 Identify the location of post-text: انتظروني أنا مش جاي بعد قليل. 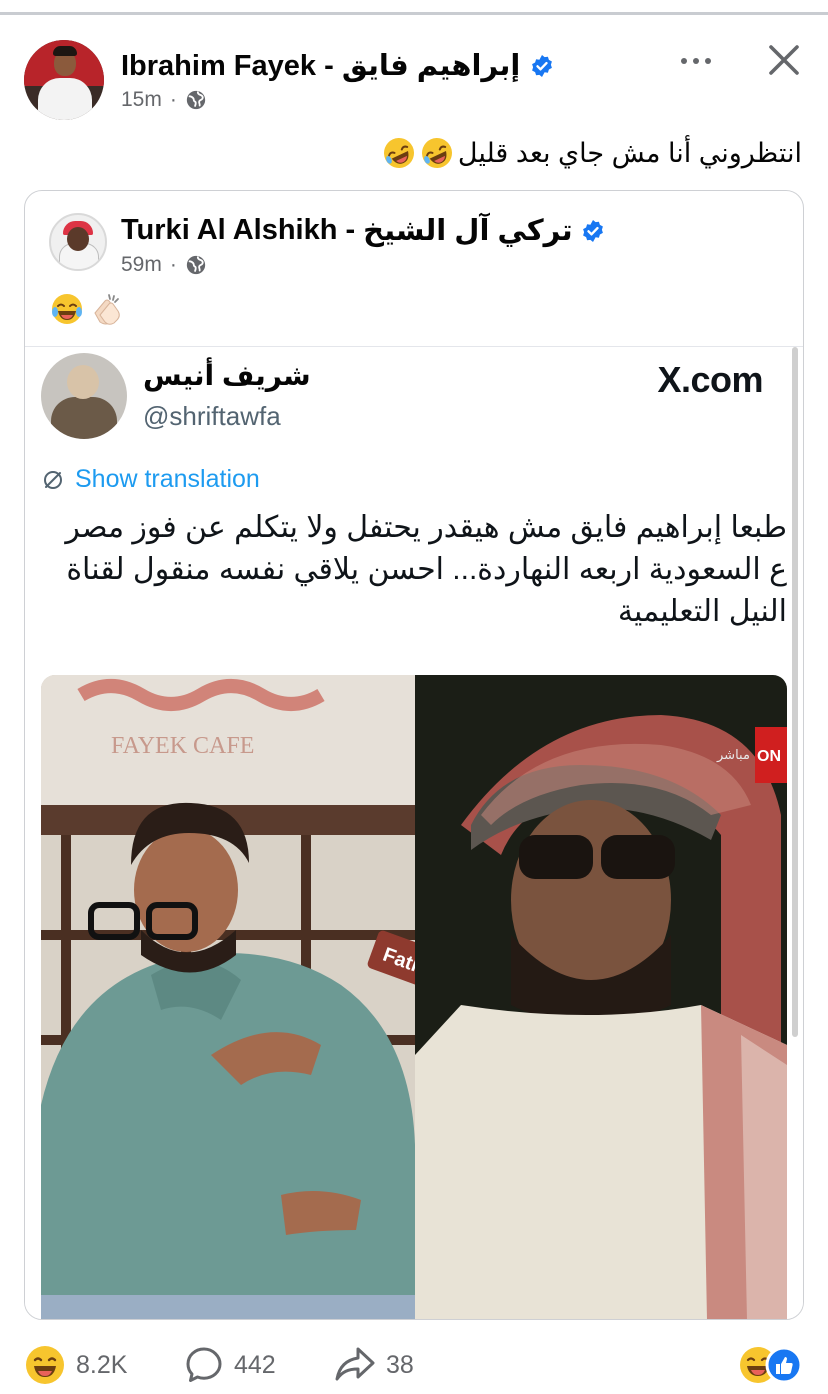
(592, 153).